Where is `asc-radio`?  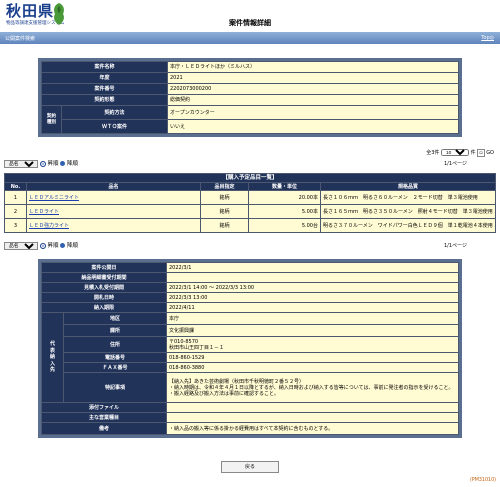 asc-radio is located at coordinates (42, 163).